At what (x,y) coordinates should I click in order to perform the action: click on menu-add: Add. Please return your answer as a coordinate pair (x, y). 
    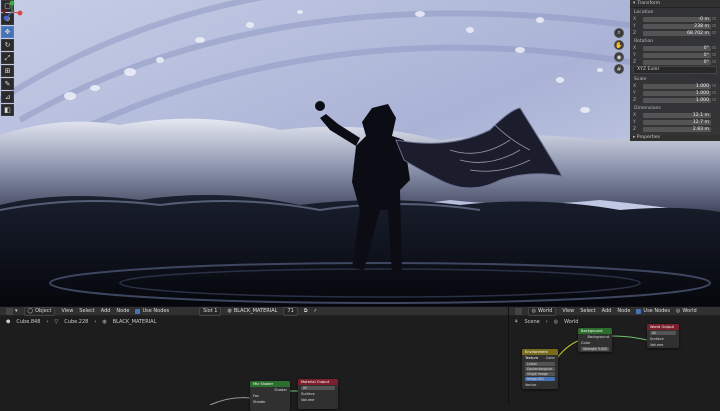
    Looking at the image, I should click on (106, 311).